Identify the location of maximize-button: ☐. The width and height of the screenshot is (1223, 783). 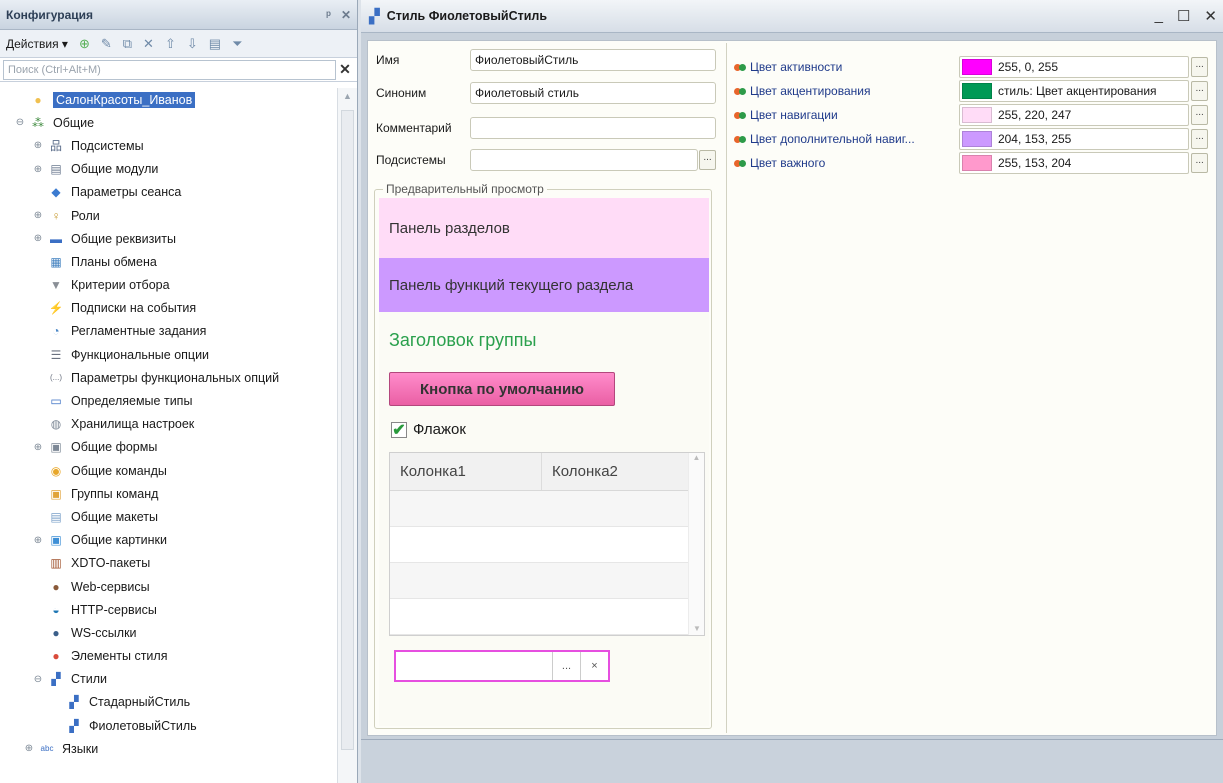
(1183, 16).